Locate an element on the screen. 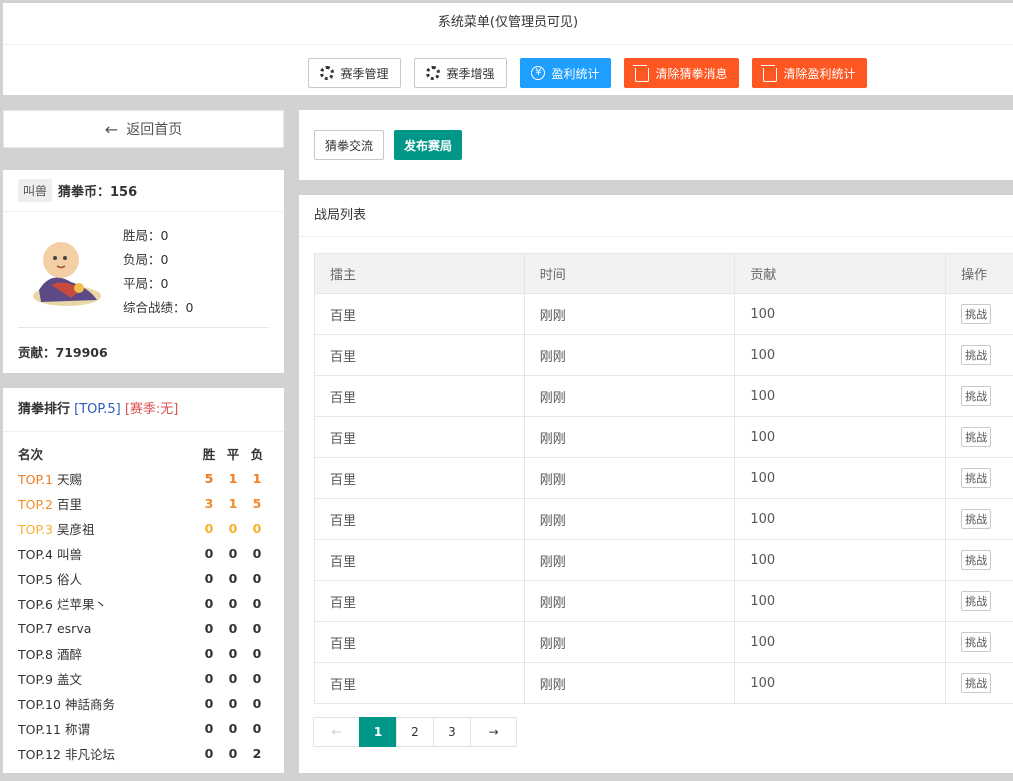 The height and width of the screenshot is (781, 1013). battle-list-title: 战局列表 is located at coordinates (656, 216).